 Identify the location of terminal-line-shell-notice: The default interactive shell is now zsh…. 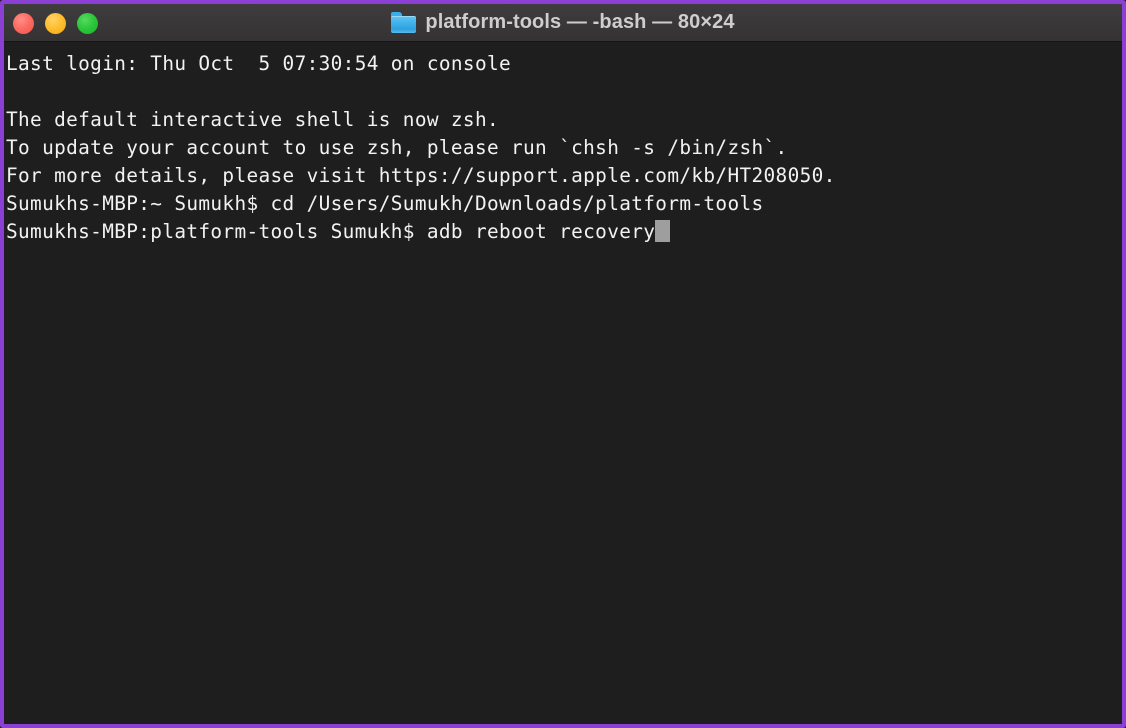
(252, 119).